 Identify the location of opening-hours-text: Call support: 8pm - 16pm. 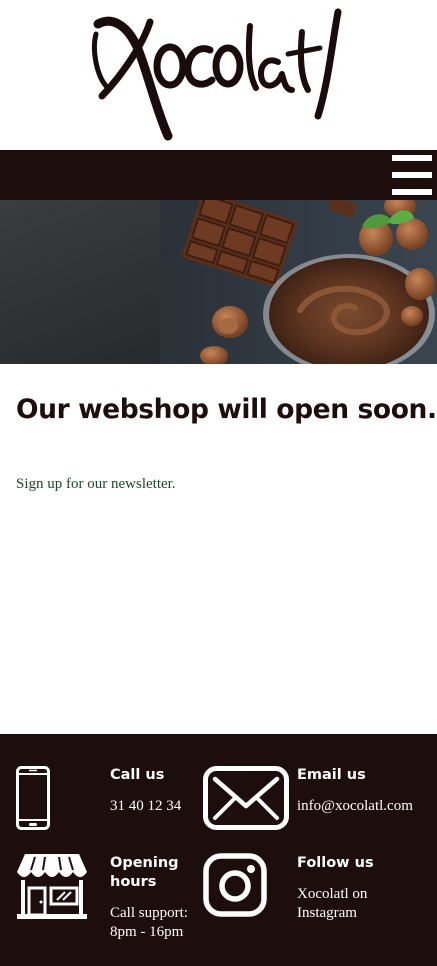
(149, 922).